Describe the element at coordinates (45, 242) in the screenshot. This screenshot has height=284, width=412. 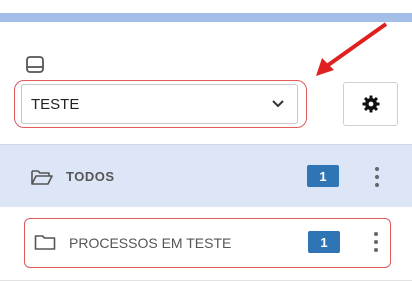
I see `folder-icon` at that location.